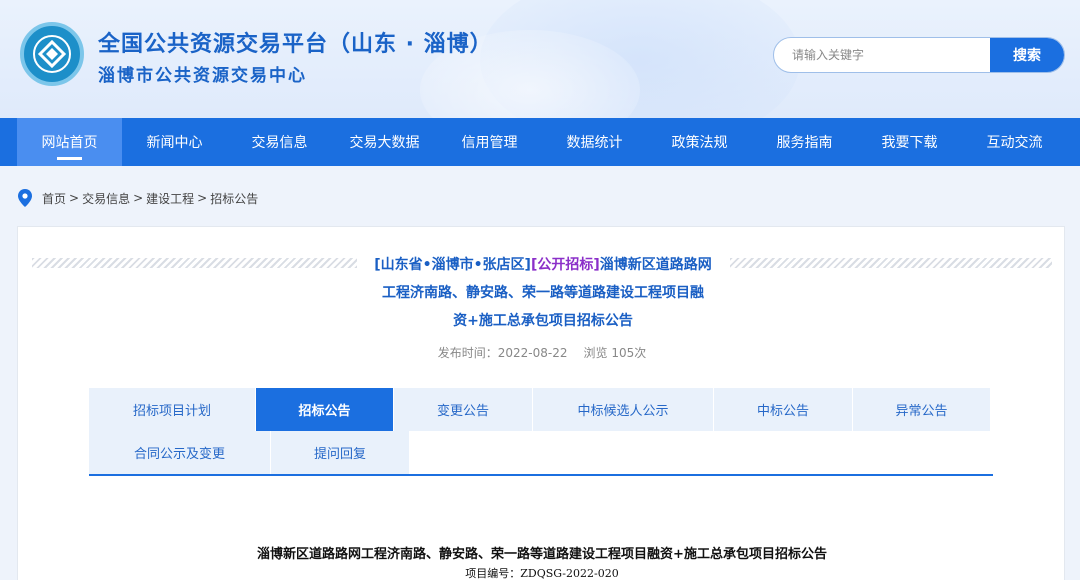 This screenshot has height=580, width=1080. What do you see at coordinates (202, 76) in the screenshot?
I see `site-subtitle: 淄博市公共资源交易中心` at bounding box center [202, 76].